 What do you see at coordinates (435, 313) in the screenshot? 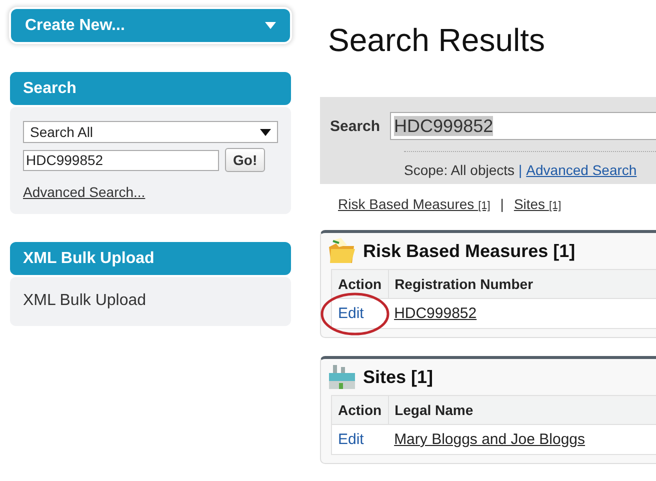
I see `record-link: HDC999852` at bounding box center [435, 313].